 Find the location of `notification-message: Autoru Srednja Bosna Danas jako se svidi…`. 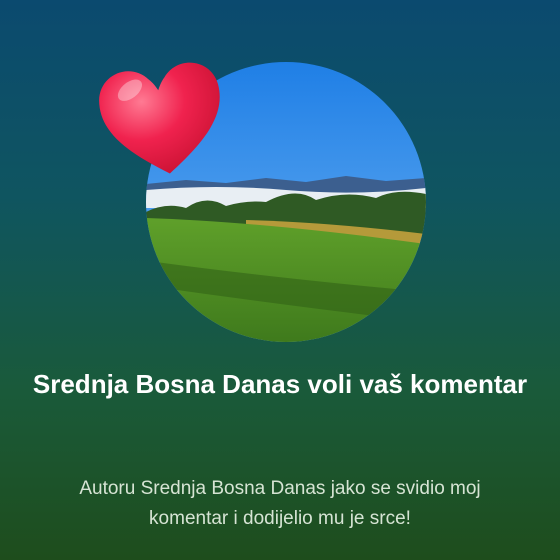

notification-message: Autoru Srednja Bosna Danas jako se svidi… is located at coordinates (280, 503).